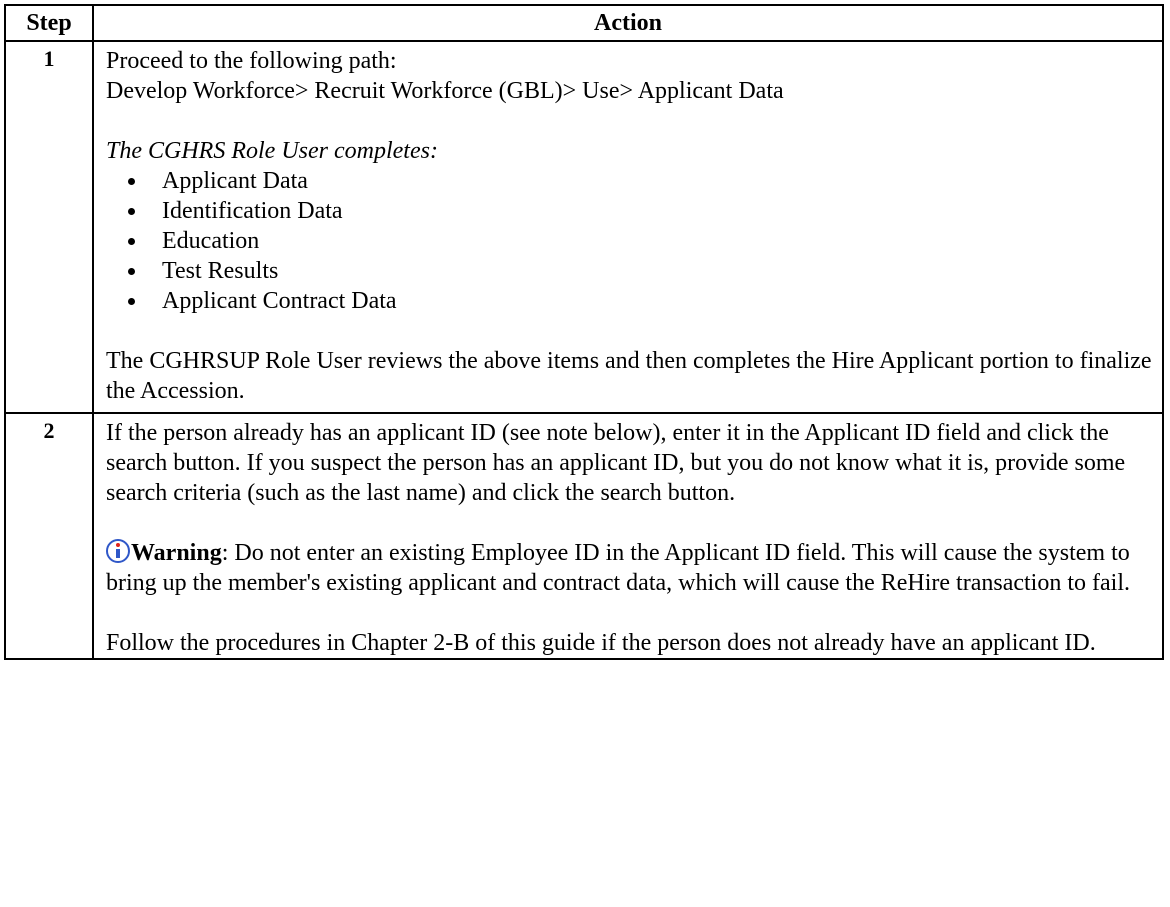  I want to click on step-number: 2, so click(49, 536).